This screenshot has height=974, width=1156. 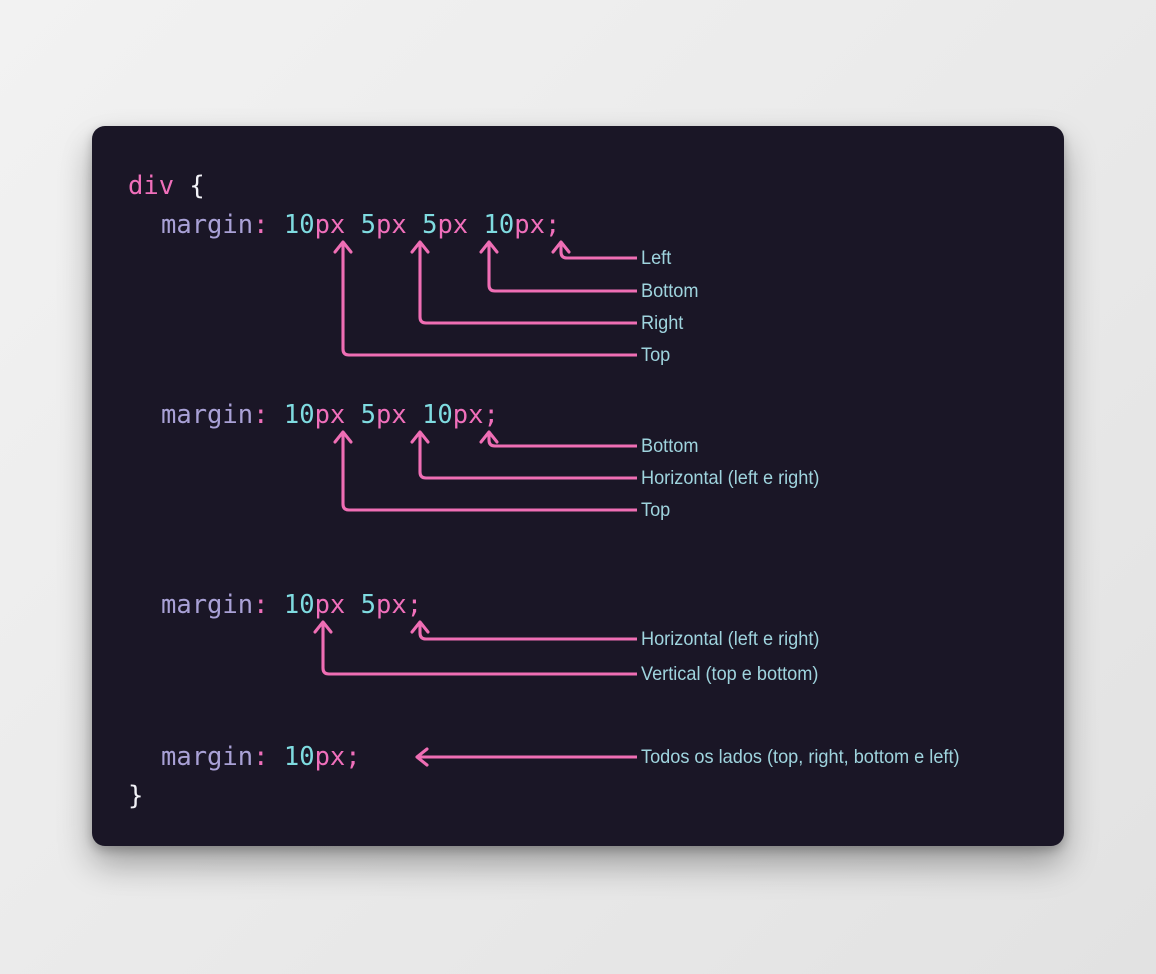 What do you see at coordinates (468, 415) in the screenshot?
I see `value-unit-2-3: px` at bounding box center [468, 415].